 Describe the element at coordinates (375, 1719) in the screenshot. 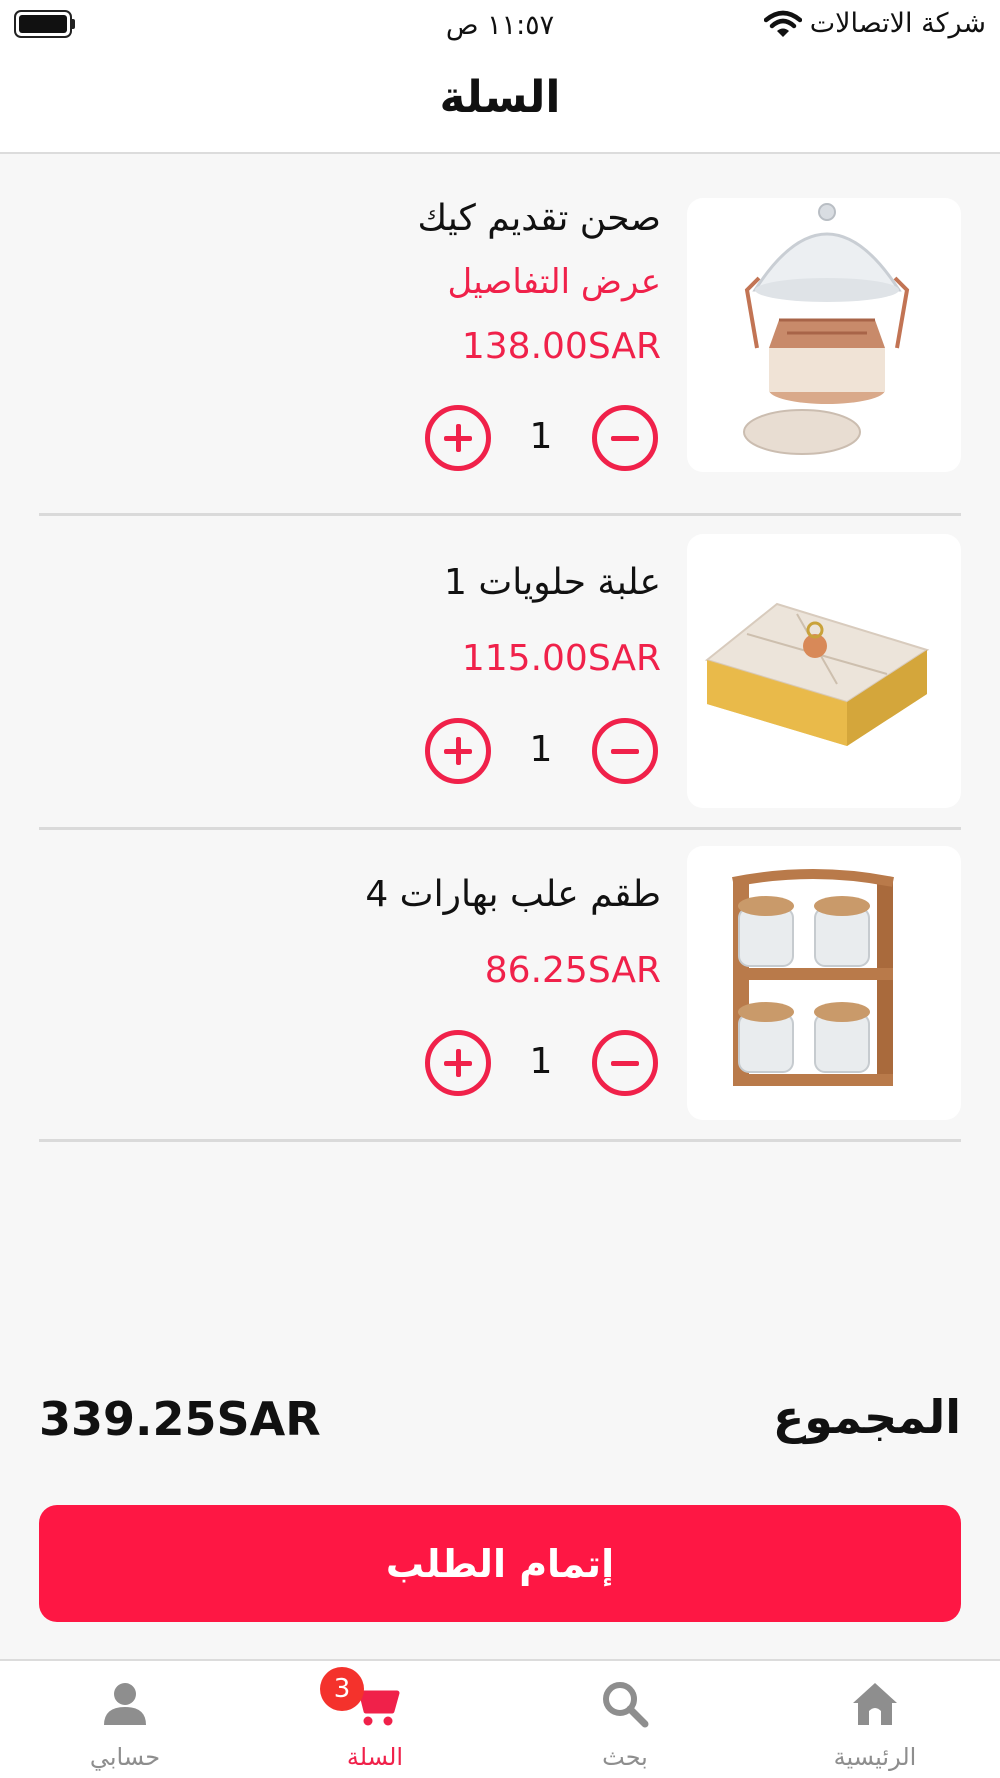

I see `tab-cart: 3 السلة` at that location.